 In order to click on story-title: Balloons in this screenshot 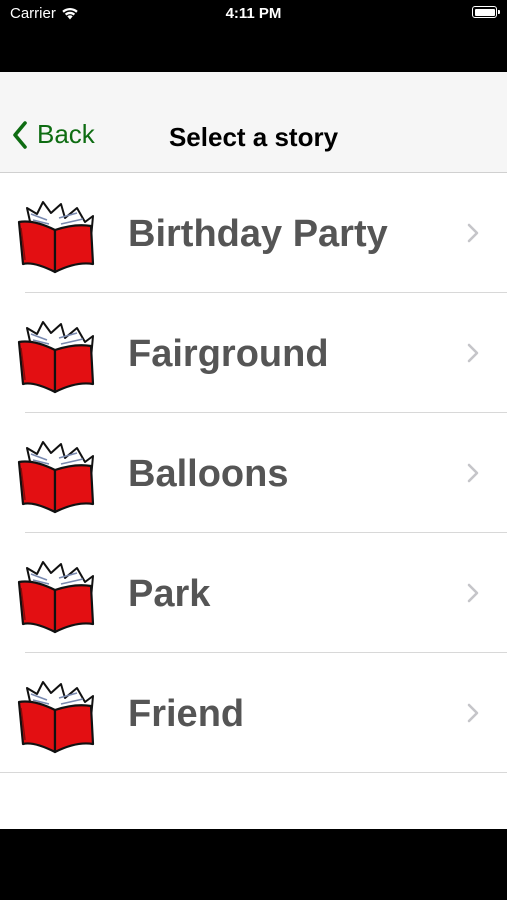, I will do `click(208, 474)`.